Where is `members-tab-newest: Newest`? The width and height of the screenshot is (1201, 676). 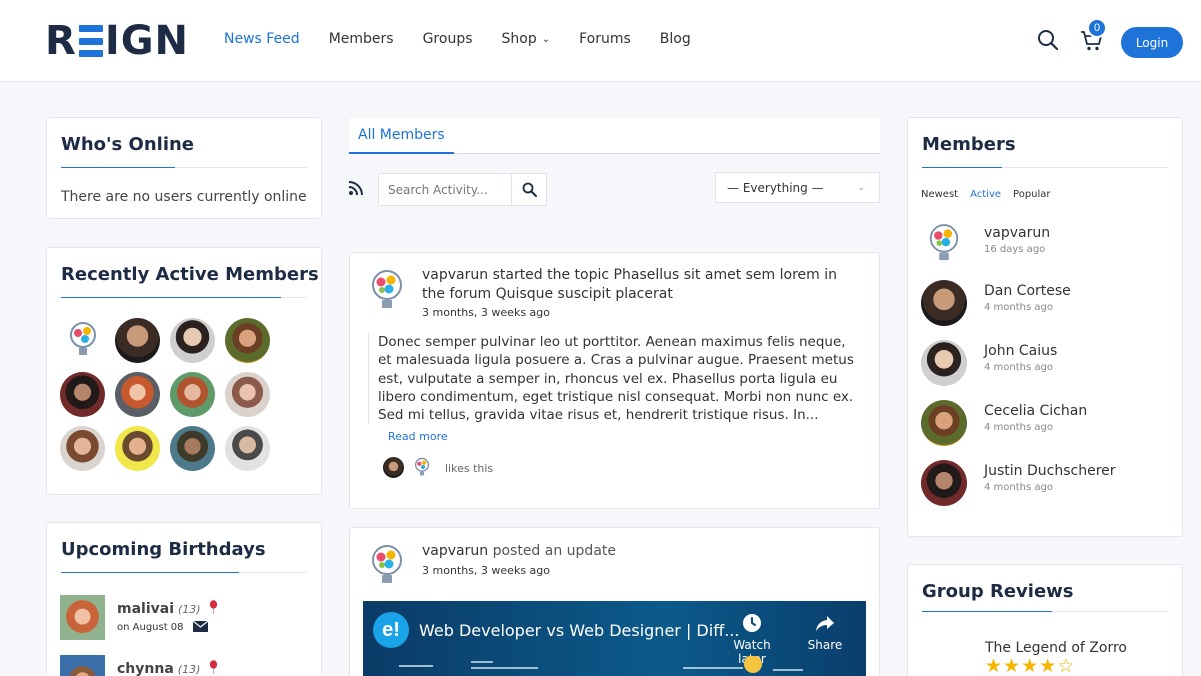
members-tab-newest: Newest is located at coordinates (939, 194).